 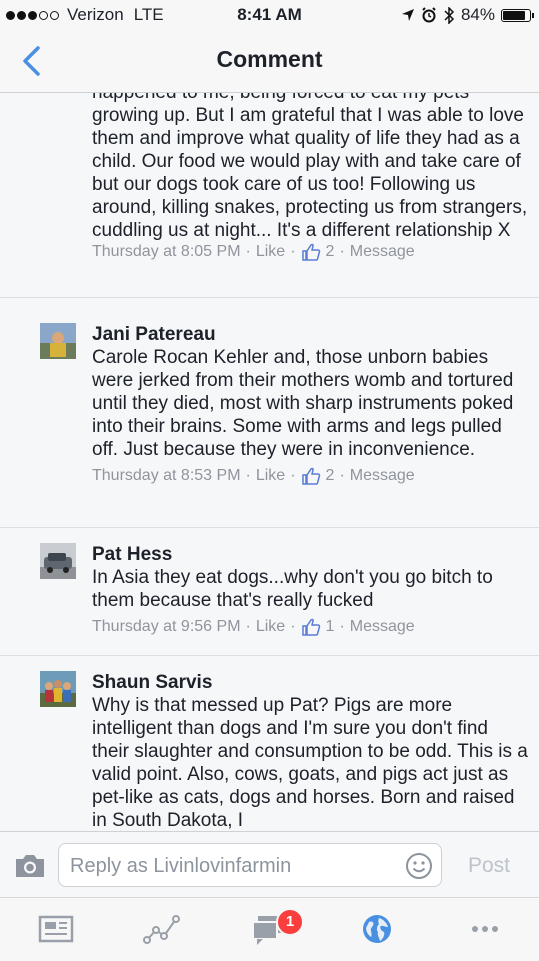 I want to click on comment-time: Thursday at 8:53 PM, so click(x=166, y=476).